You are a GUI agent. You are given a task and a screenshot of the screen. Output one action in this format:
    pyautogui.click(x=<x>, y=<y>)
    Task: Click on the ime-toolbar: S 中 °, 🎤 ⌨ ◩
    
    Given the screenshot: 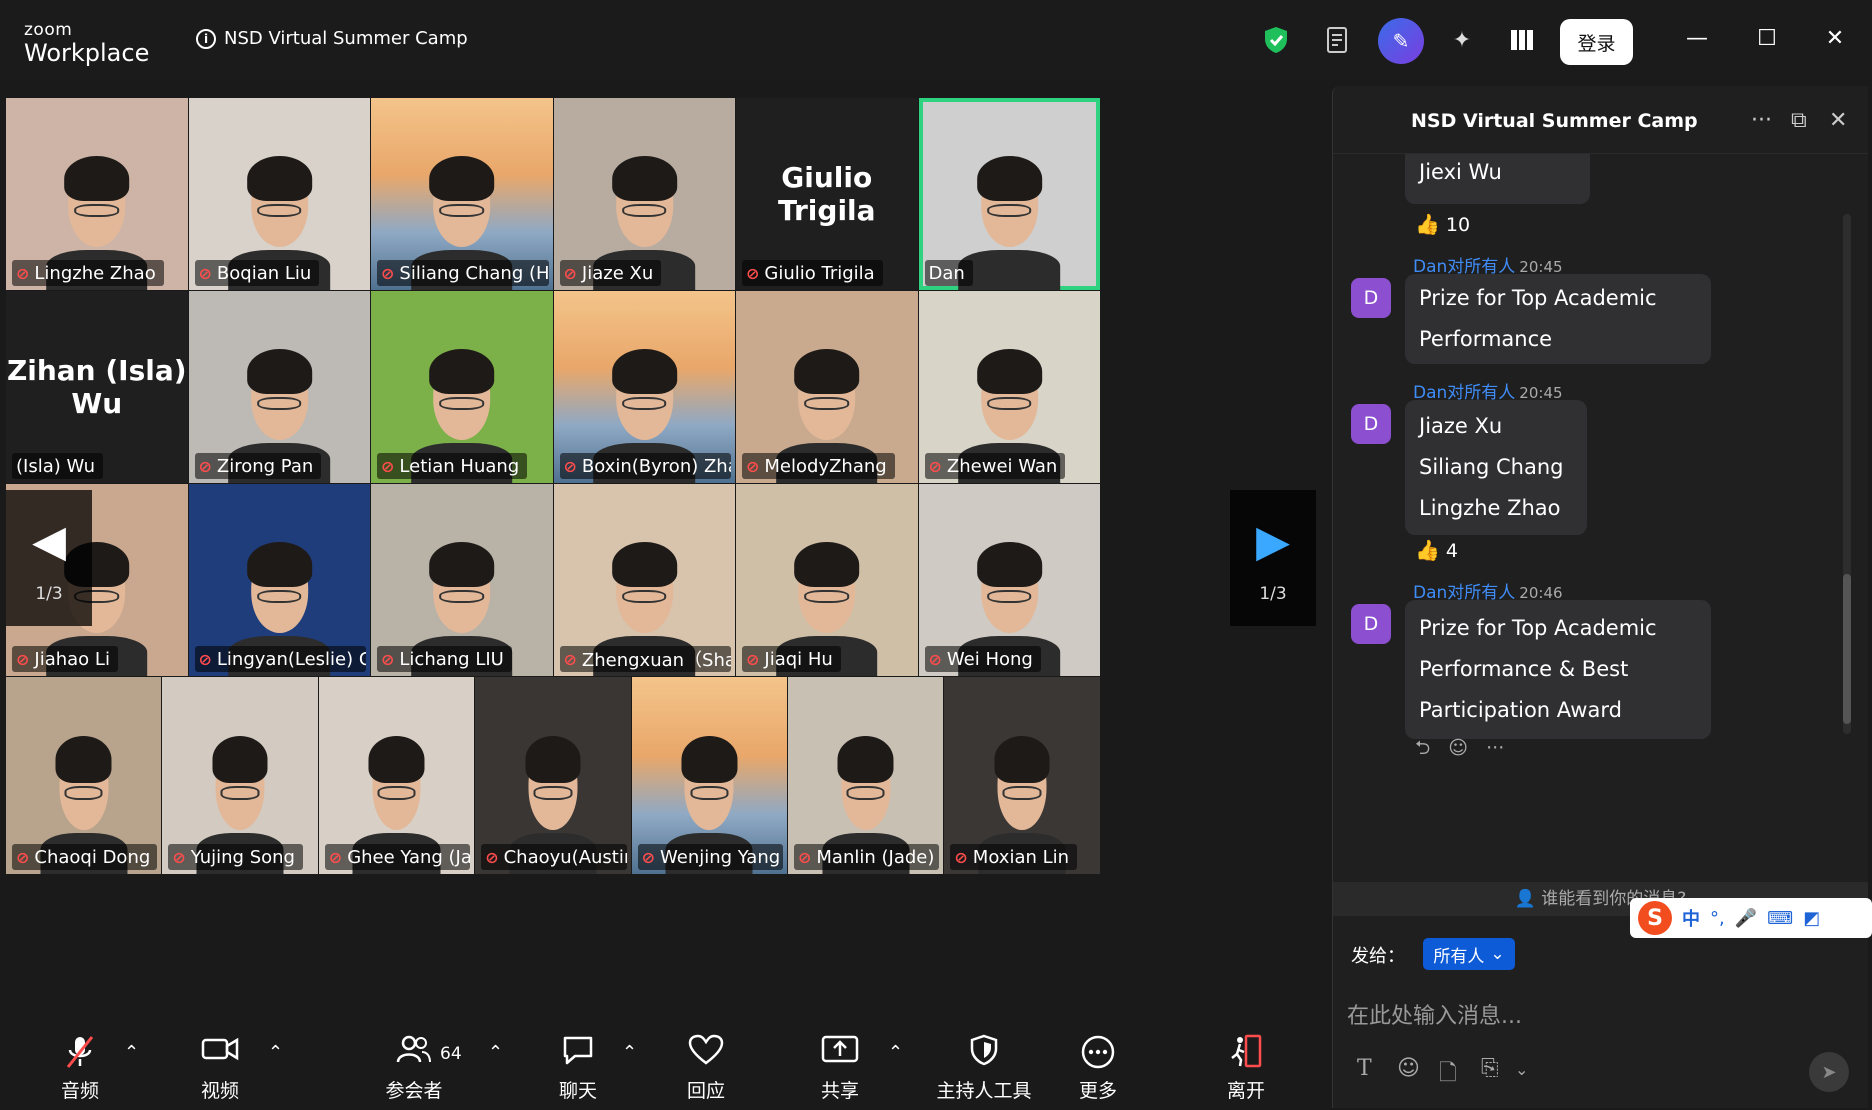 What is the action you would take?
    pyautogui.click(x=1751, y=918)
    